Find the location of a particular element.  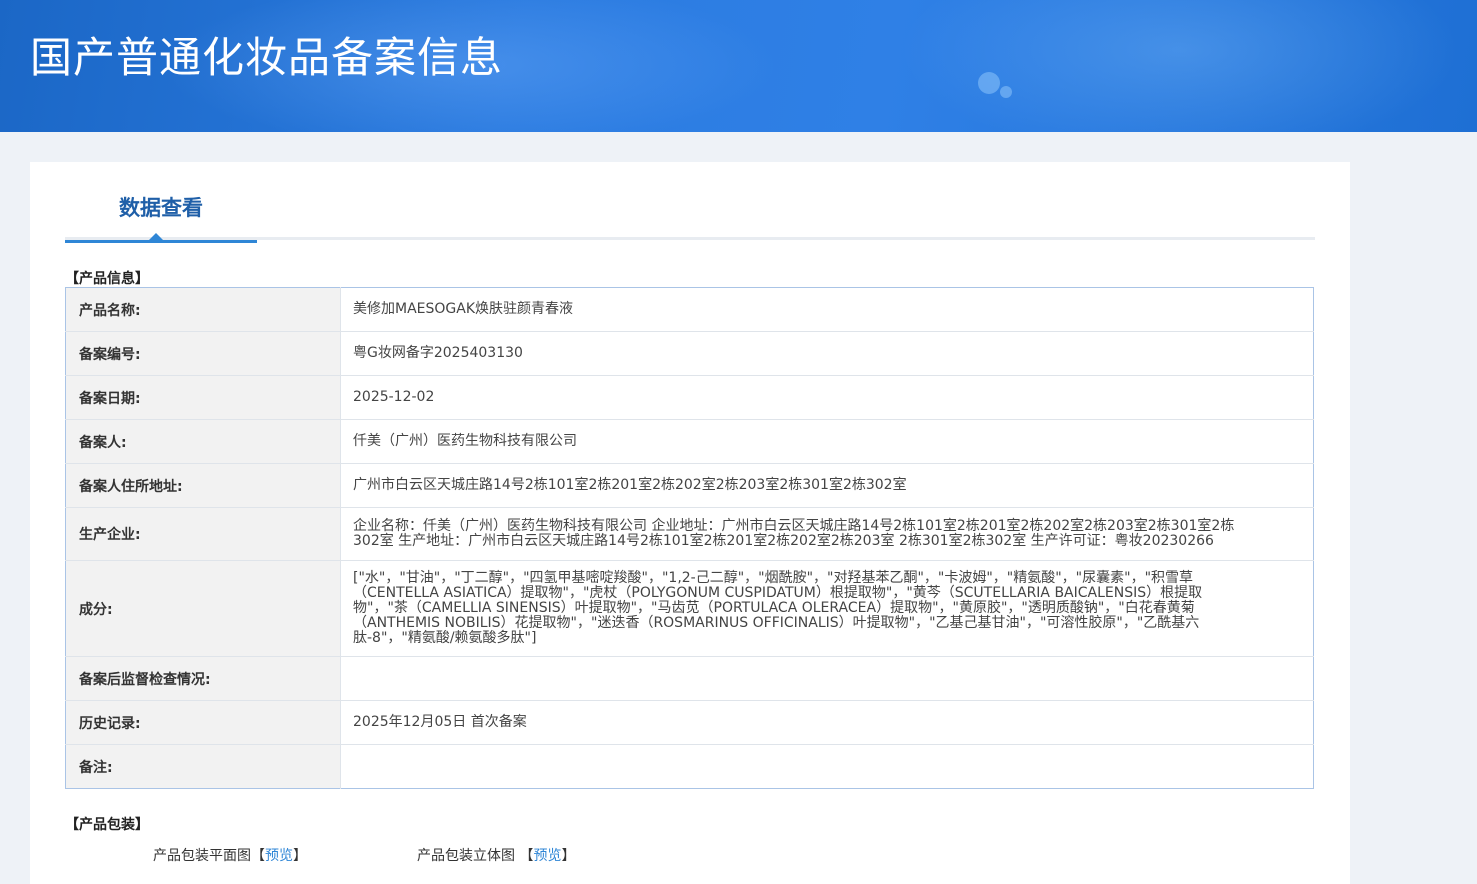

product-info-section-title: 【产品信息】 is located at coordinates (107, 279).